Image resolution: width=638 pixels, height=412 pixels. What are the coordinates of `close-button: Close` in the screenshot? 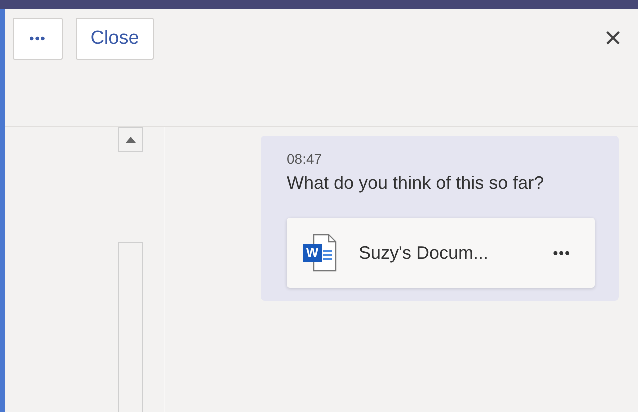 It's located at (115, 39).